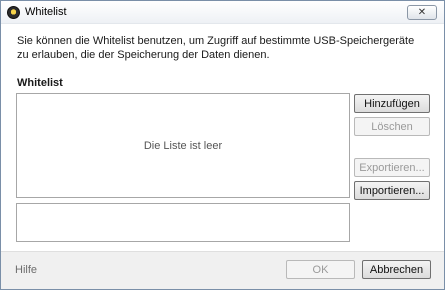  Describe the element at coordinates (13, 12) in the screenshot. I see `app-shield-icon` at that location.